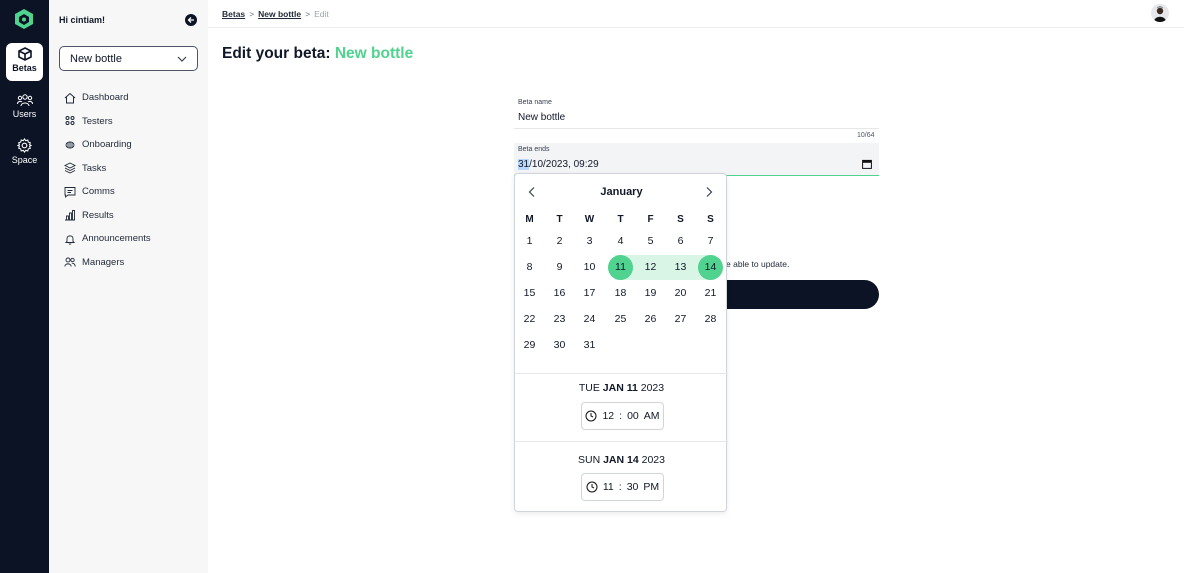 Image resolution: width=1184 pixels, height=573 pixels. I want to click on calendar-day: 13, so click(680, 267).